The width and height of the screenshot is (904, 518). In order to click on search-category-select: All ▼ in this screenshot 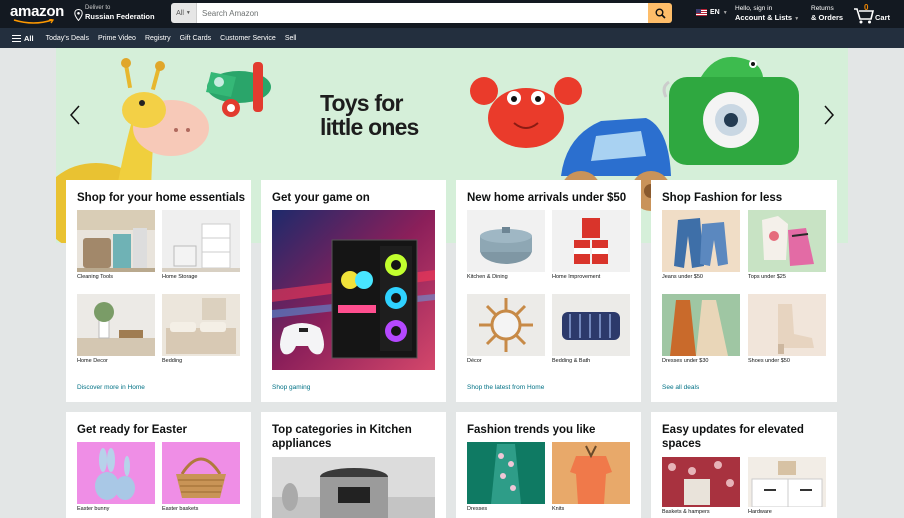, I will do `click(184, 13)`.